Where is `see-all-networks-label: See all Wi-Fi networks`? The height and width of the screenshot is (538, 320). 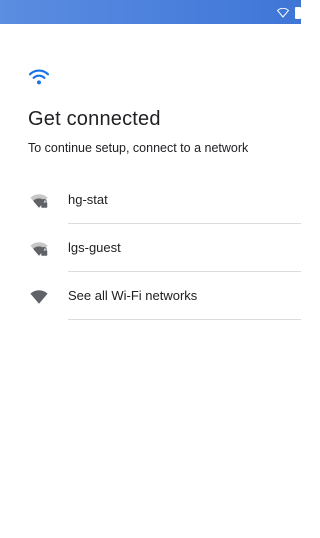 see-all-networks-label: See all Wi-Fi networks is located at coordinates (133, 295).